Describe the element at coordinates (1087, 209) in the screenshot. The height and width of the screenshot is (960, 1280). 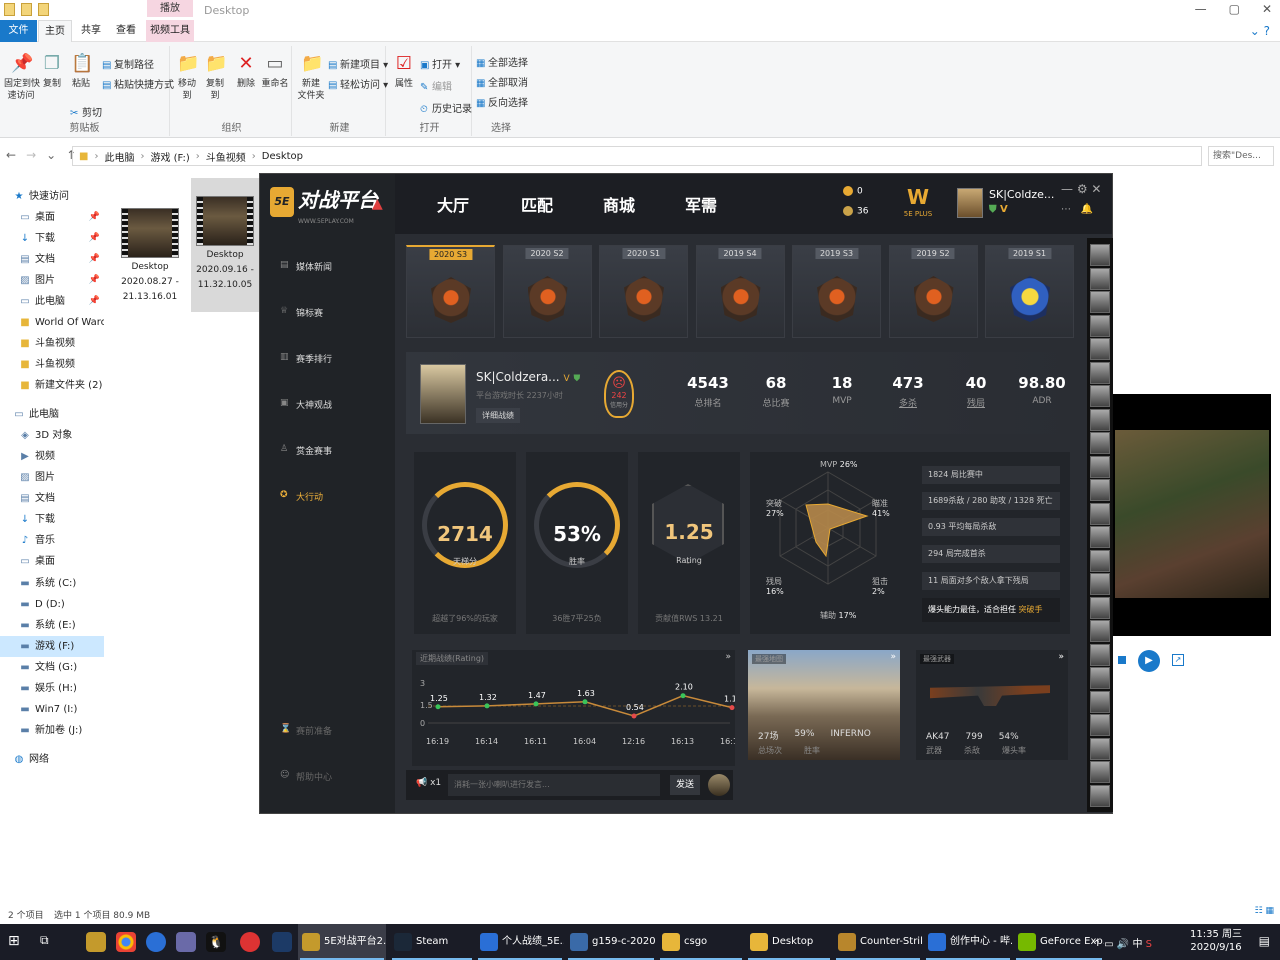
I see `bell-icon: 🔔` at that location.